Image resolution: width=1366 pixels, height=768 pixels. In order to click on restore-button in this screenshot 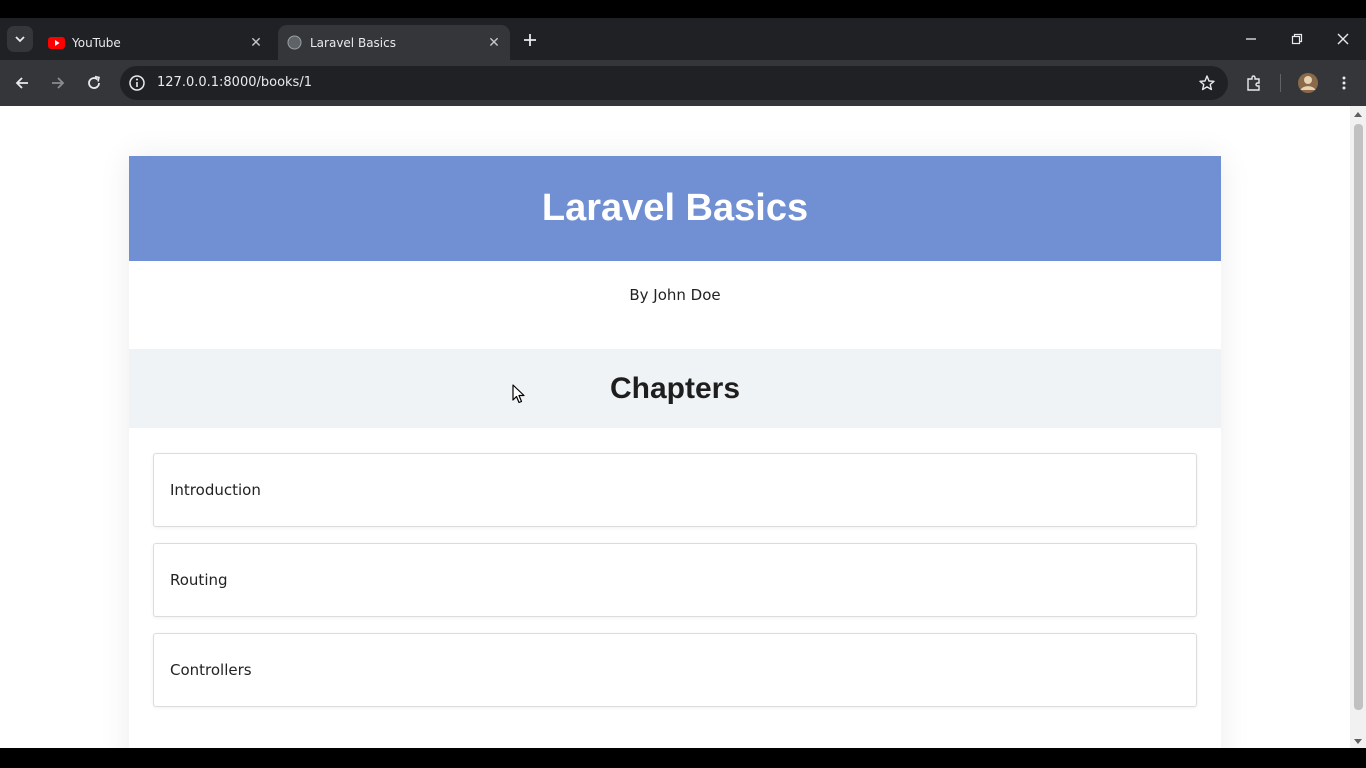, I will do `click(1297, 39)`.